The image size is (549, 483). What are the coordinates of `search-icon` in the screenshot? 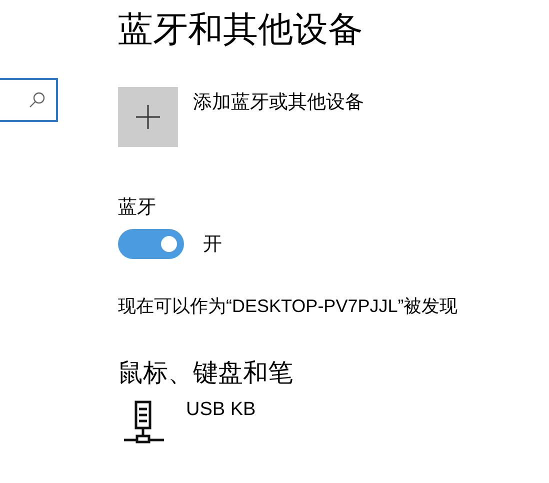 It's located at (37, 100).